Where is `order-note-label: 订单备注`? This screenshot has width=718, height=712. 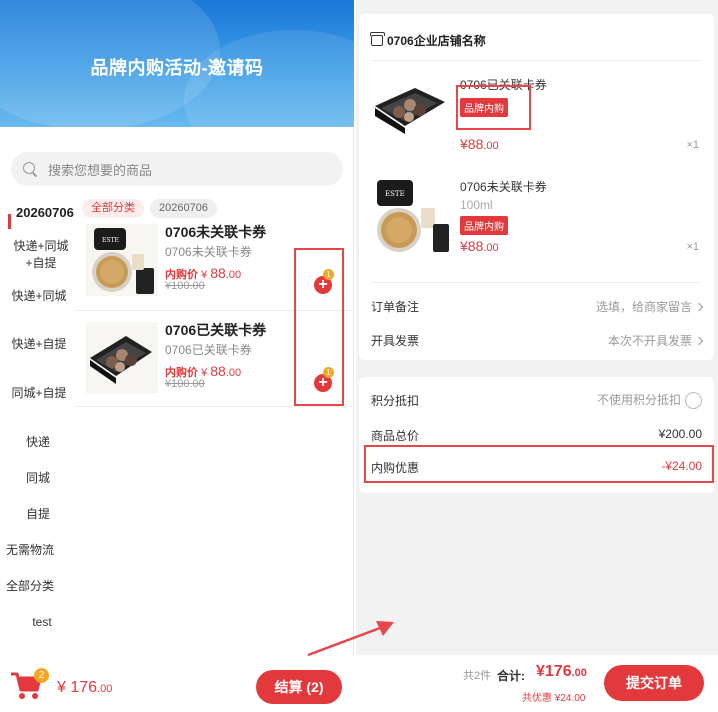
order-note-label: 订单备注 is located at coordinates (395, 307).